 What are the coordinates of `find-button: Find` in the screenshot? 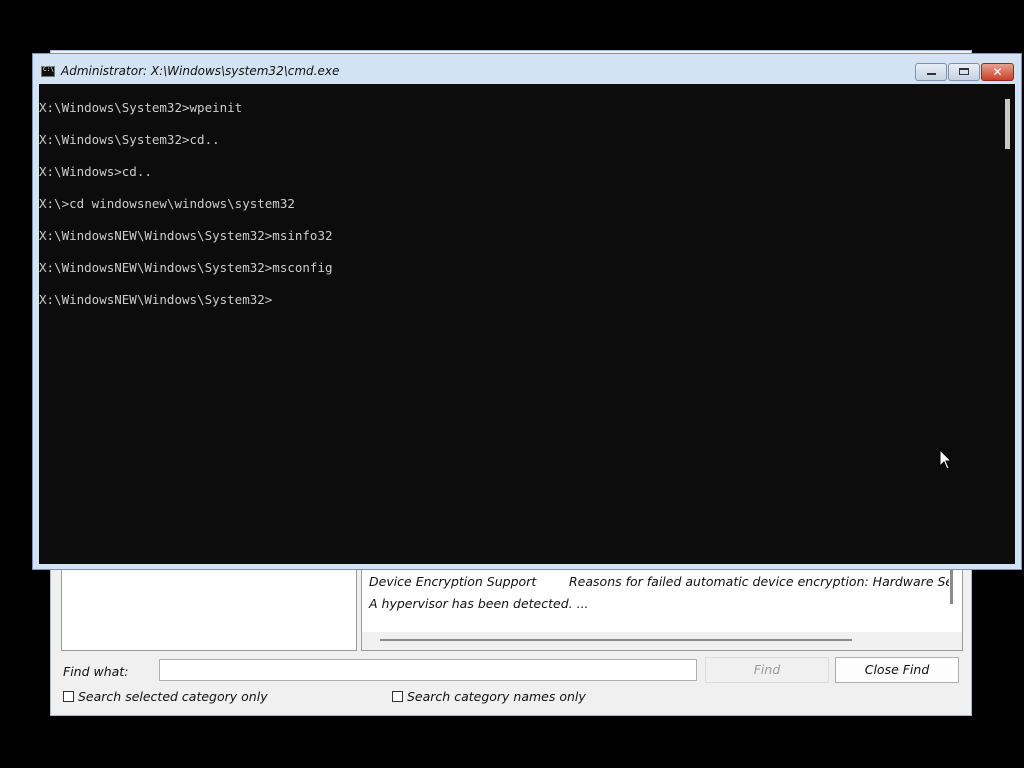 It's located at (767, 670).